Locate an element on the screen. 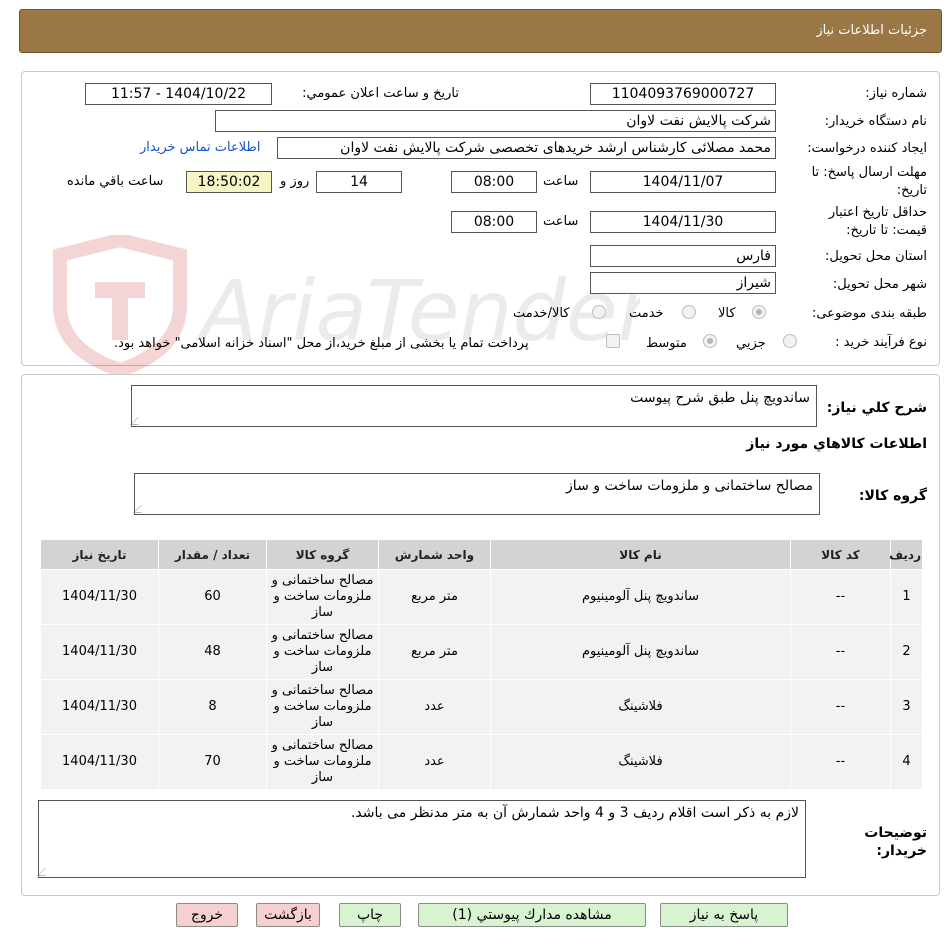  goods-group-text: مصالح ساختمانی و ملزومات ساخت و ساز is located at coordinates (689, 486).